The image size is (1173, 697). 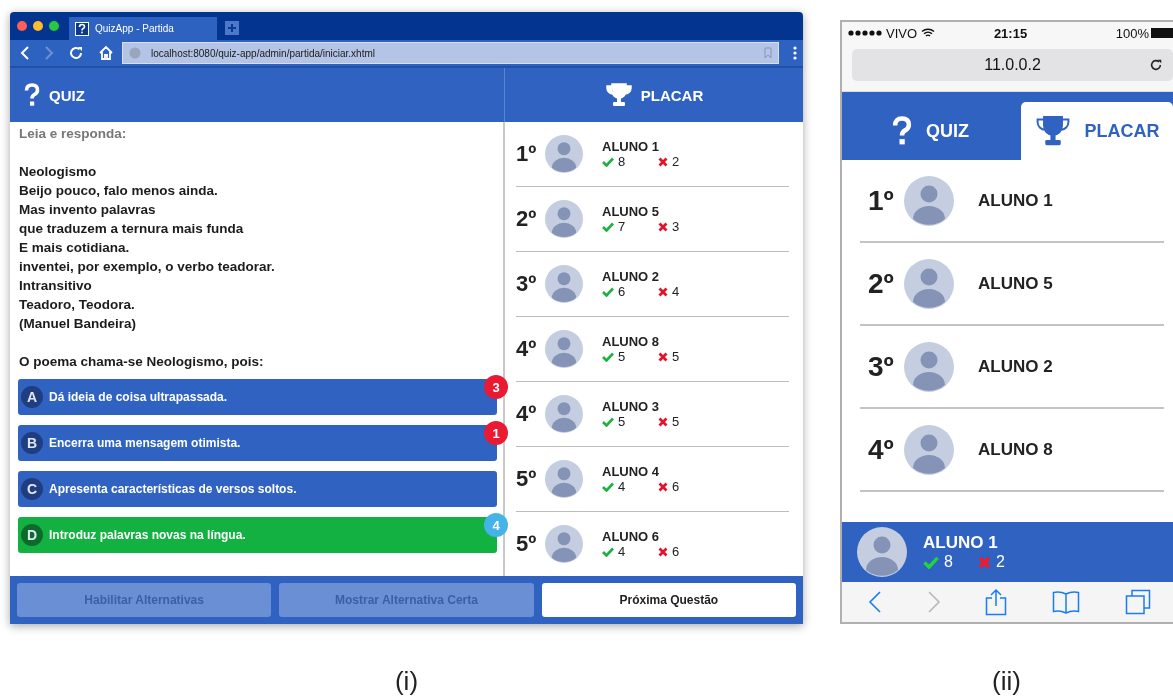 I want to click on correct-count: 5, so click(x=622, y=421).